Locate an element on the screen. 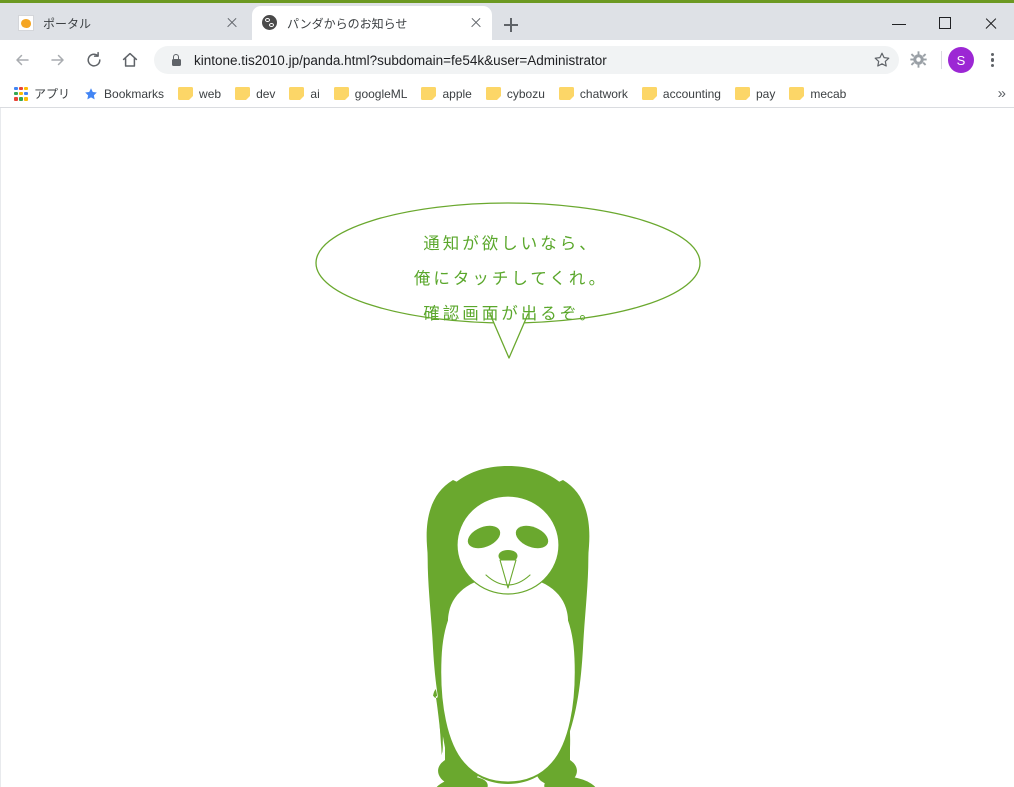 Image resolution: width=1014 pixels, height=787 pixels. bookmark-label: pay is located at coordinates (765, 93).